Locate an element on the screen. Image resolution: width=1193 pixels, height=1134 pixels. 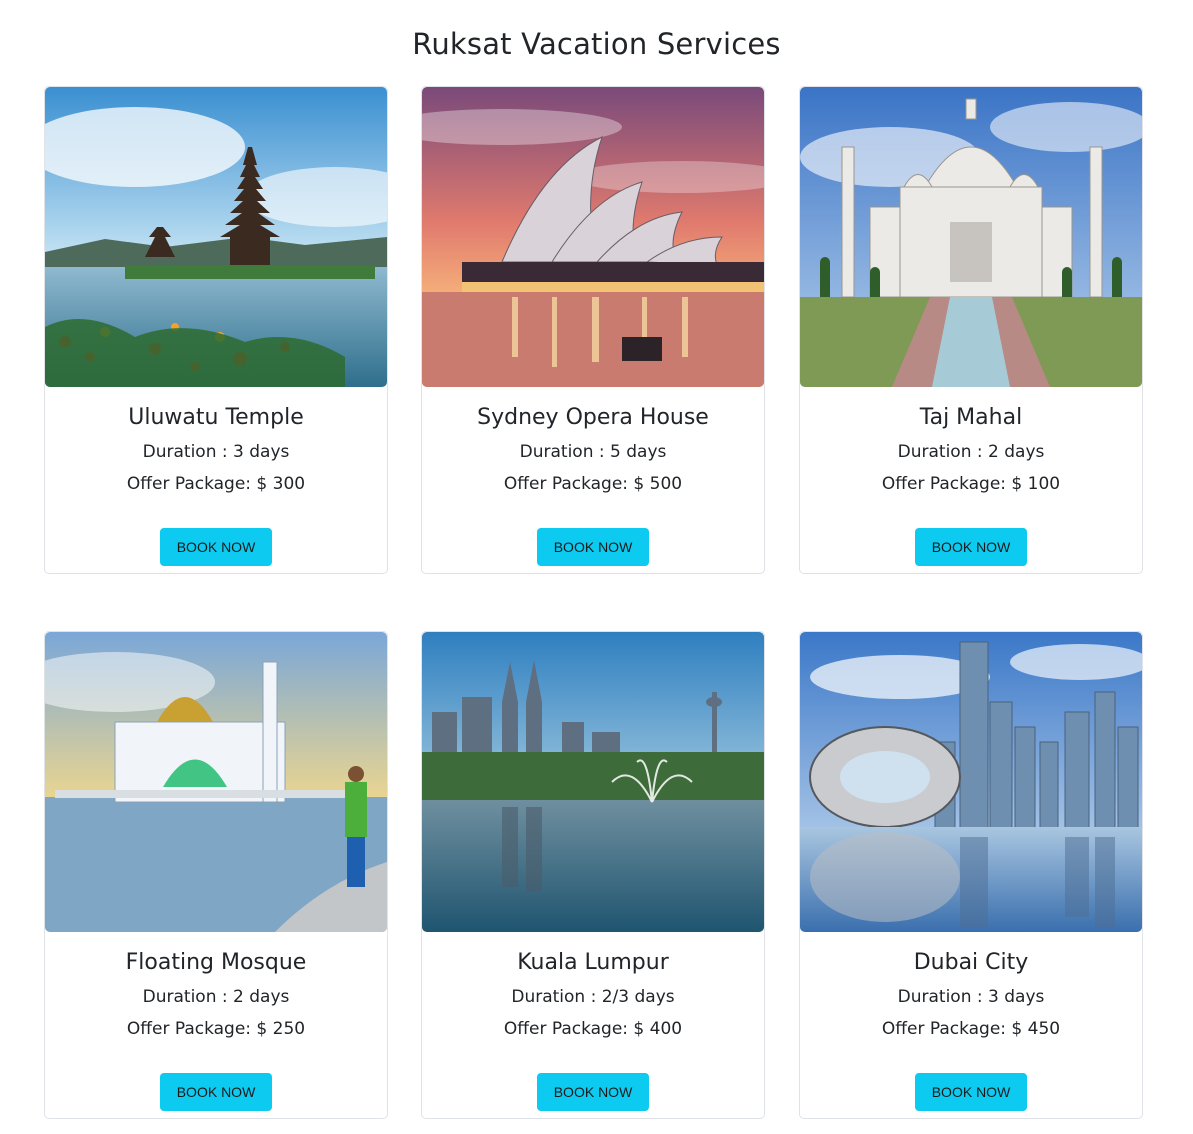
offer-price-text: Offer Package: $ 250 is located at coordinates (216, 1029).